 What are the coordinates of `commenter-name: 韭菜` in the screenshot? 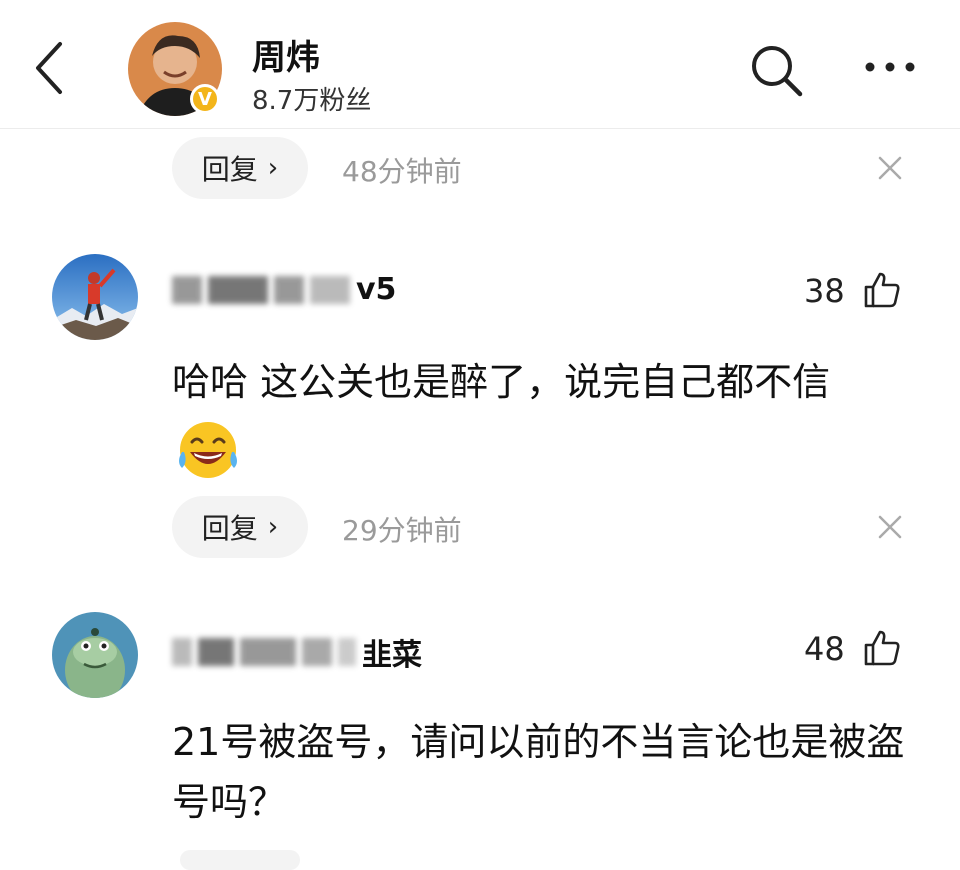 It's located at (297, 652).